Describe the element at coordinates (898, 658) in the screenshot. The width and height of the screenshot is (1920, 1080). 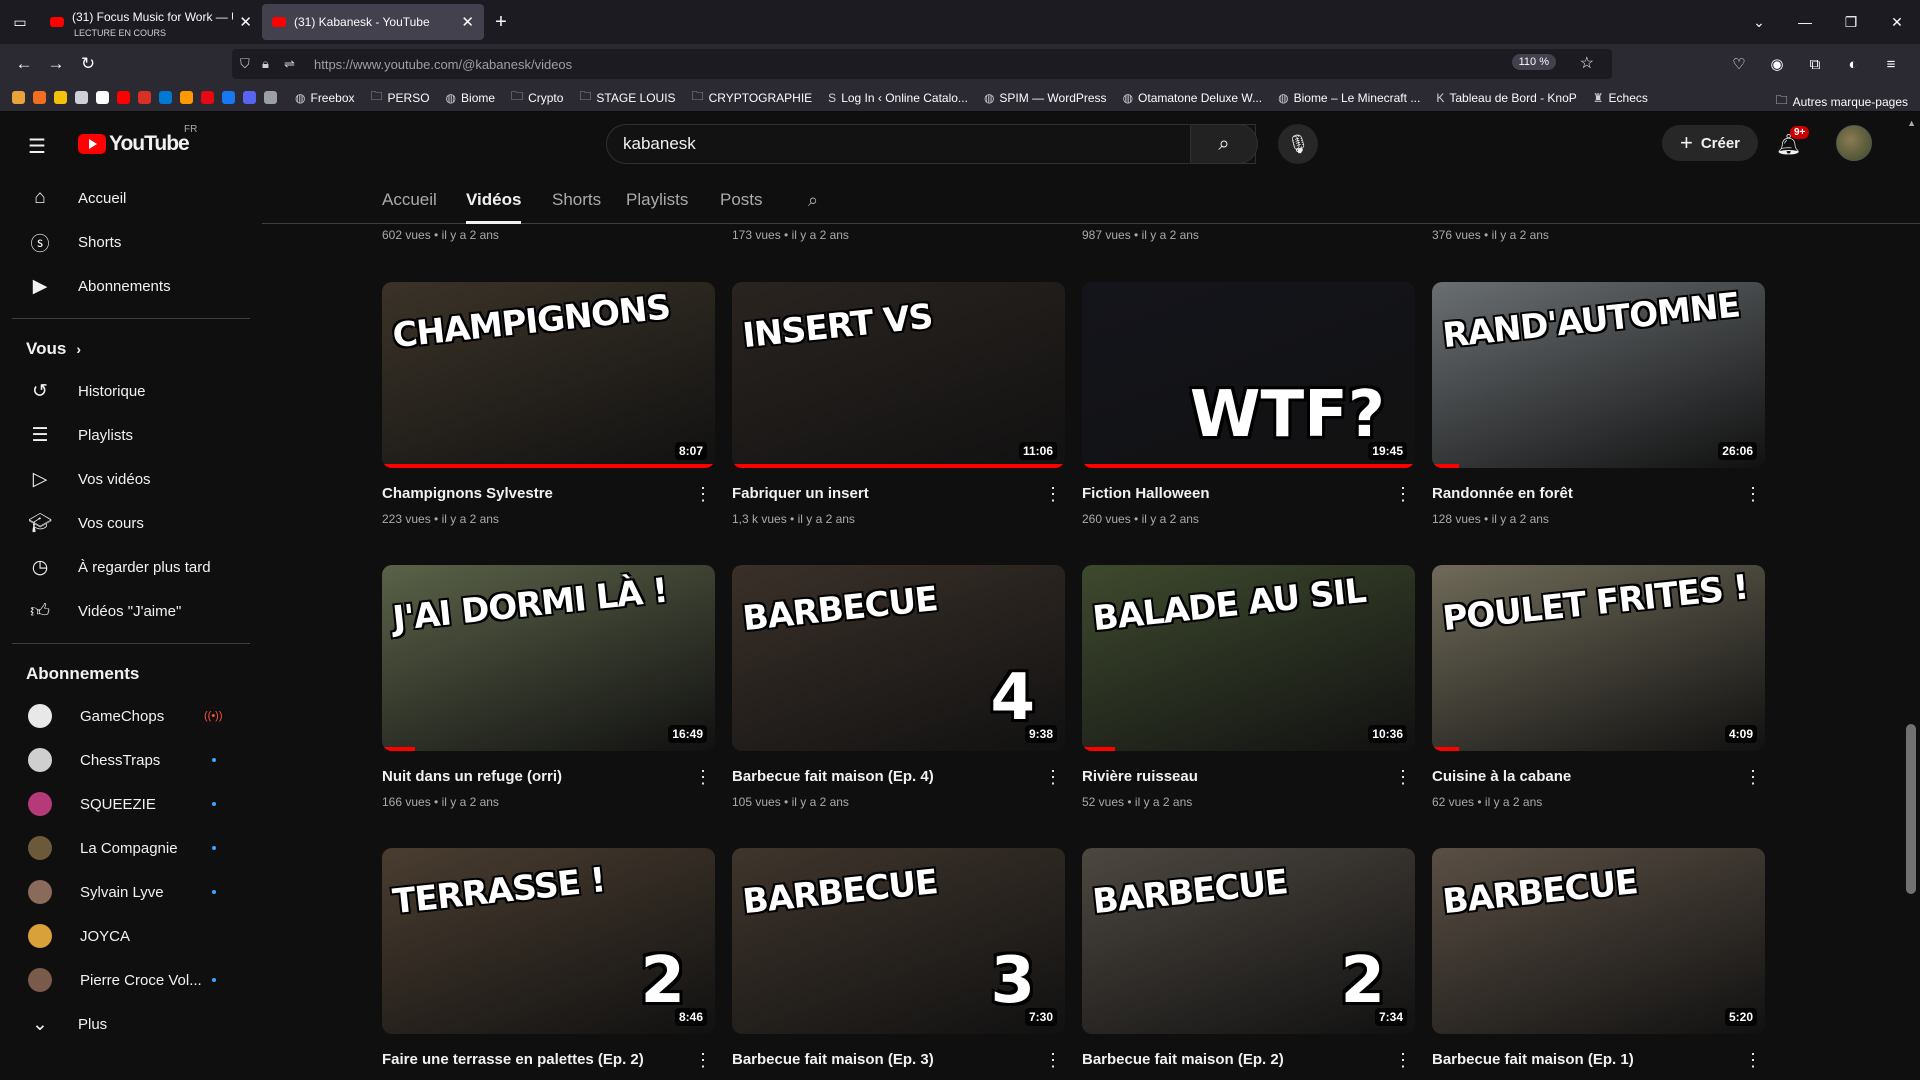
I see `video-thumbnail: BARBECUE 4 9:38` at that location.